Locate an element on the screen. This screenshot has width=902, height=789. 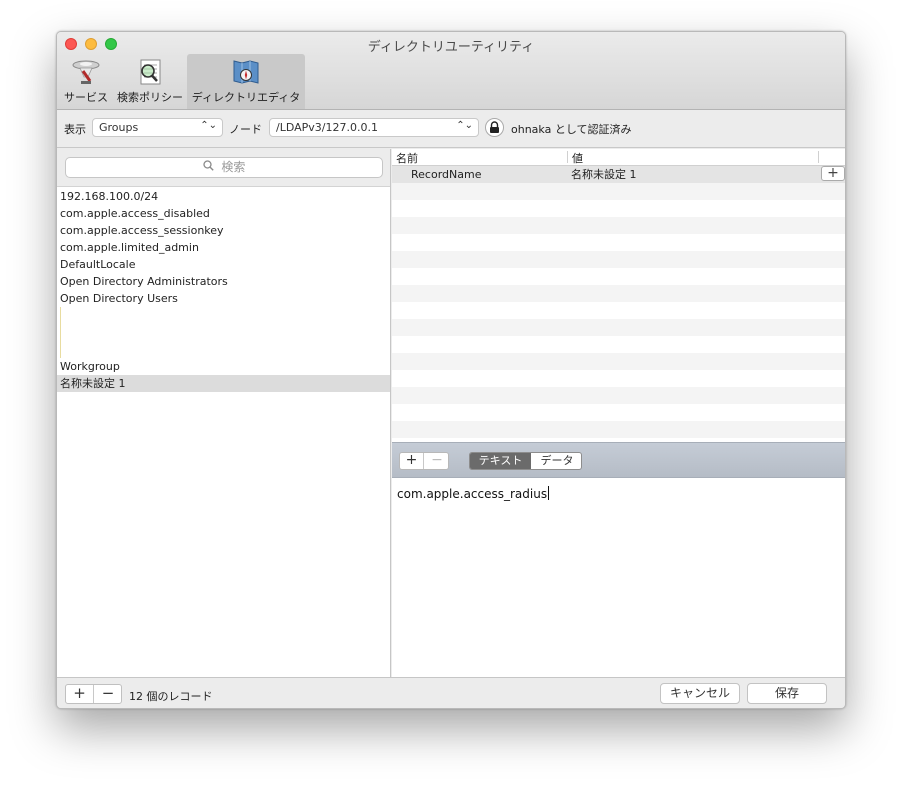
record-count: 12 個のレコード is located at coordinates (171, 696).